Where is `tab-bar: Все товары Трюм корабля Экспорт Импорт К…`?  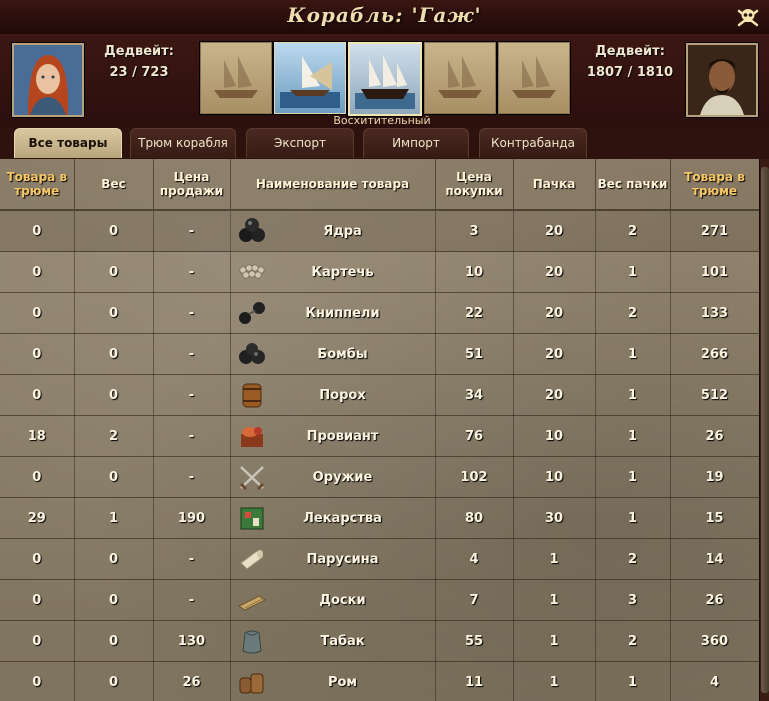
tab-bar: Все товары Трюм корабля Экспорт Импорт К… is located at coordinates (384, 143).